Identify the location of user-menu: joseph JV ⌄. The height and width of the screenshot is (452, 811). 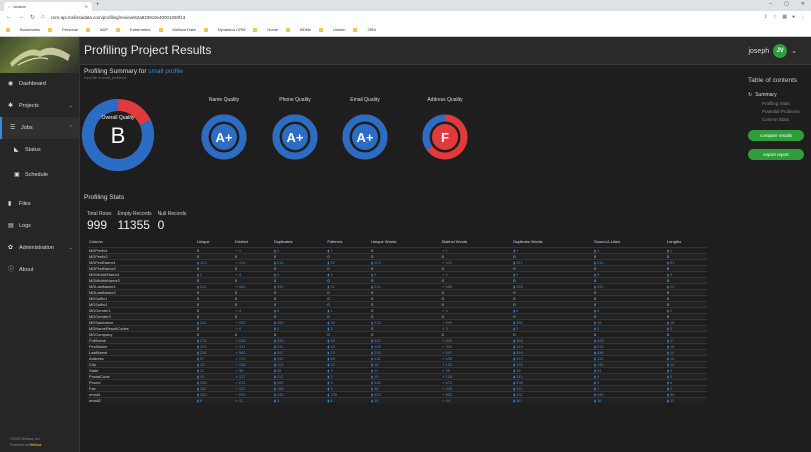
(772, 51).